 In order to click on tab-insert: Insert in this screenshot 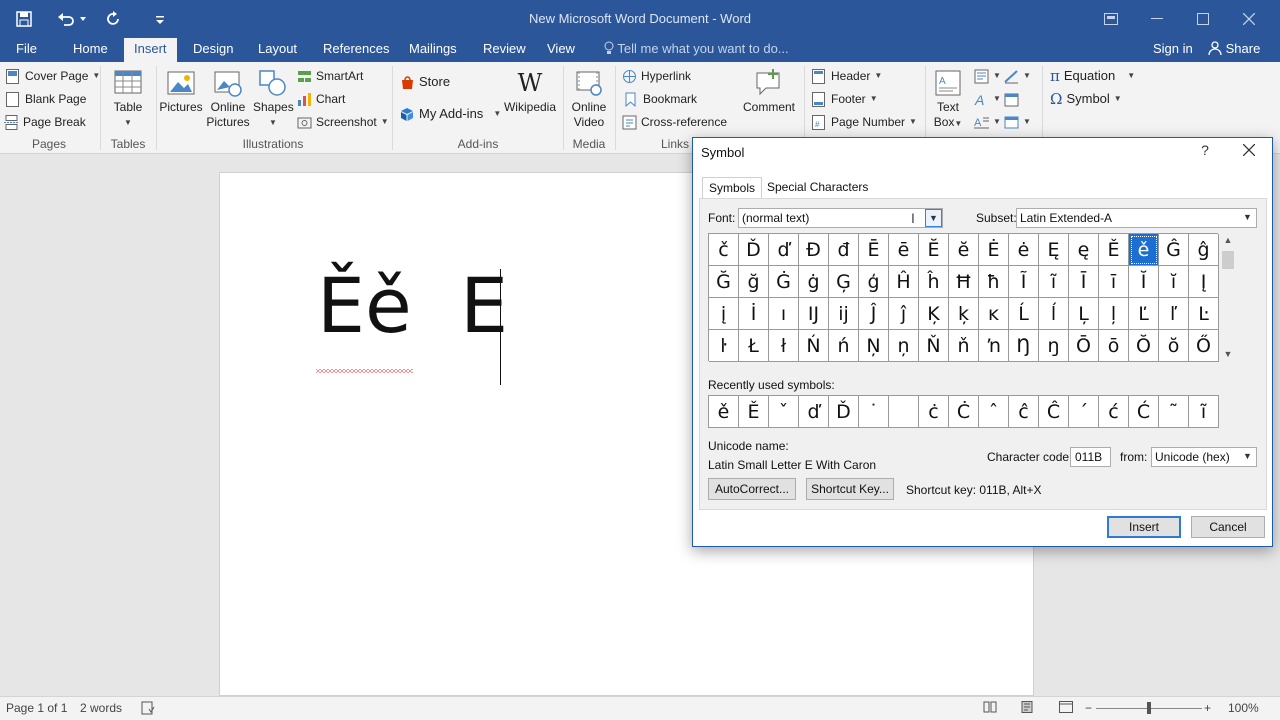, I will do `click(150, 50)`.